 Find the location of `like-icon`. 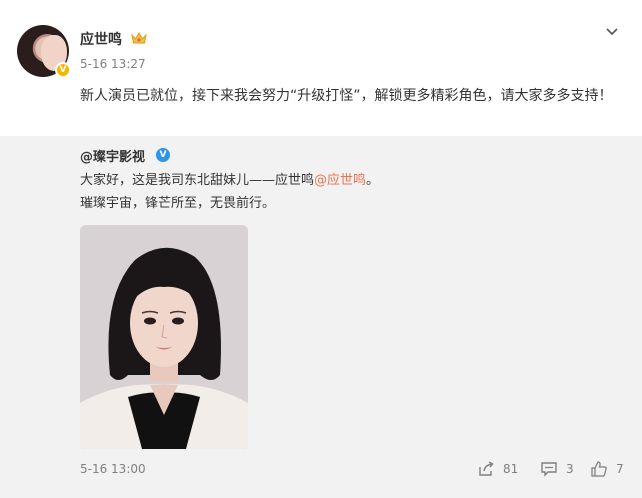

like-icon is located at coordinates (599, 469).